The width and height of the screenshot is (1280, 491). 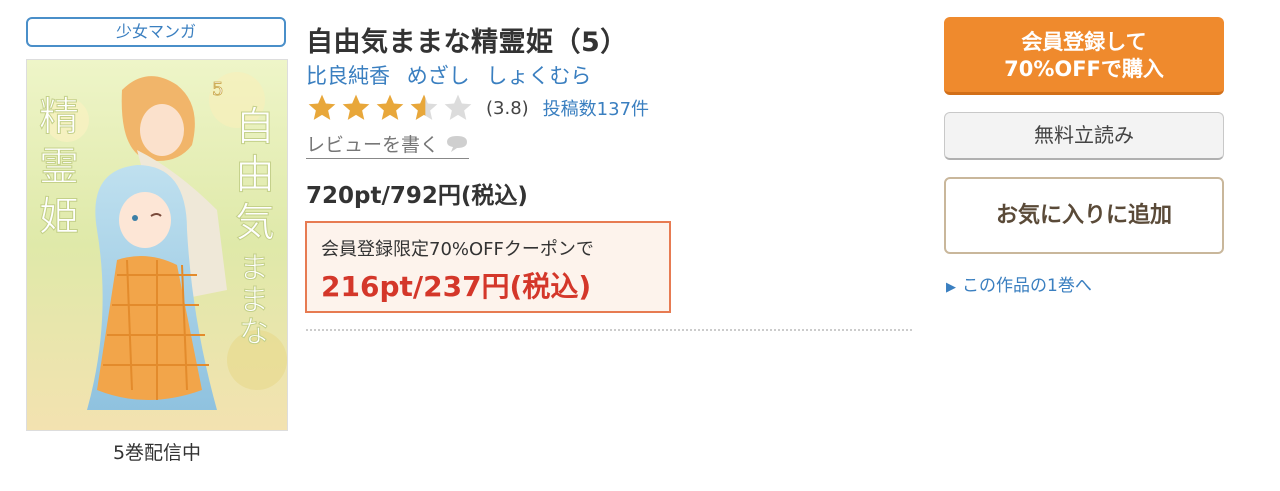 What do you see at coordinates (951, 287) in the screenshot?
I see `triangle-right-icon: ▶` at bounding box center [951, 287].